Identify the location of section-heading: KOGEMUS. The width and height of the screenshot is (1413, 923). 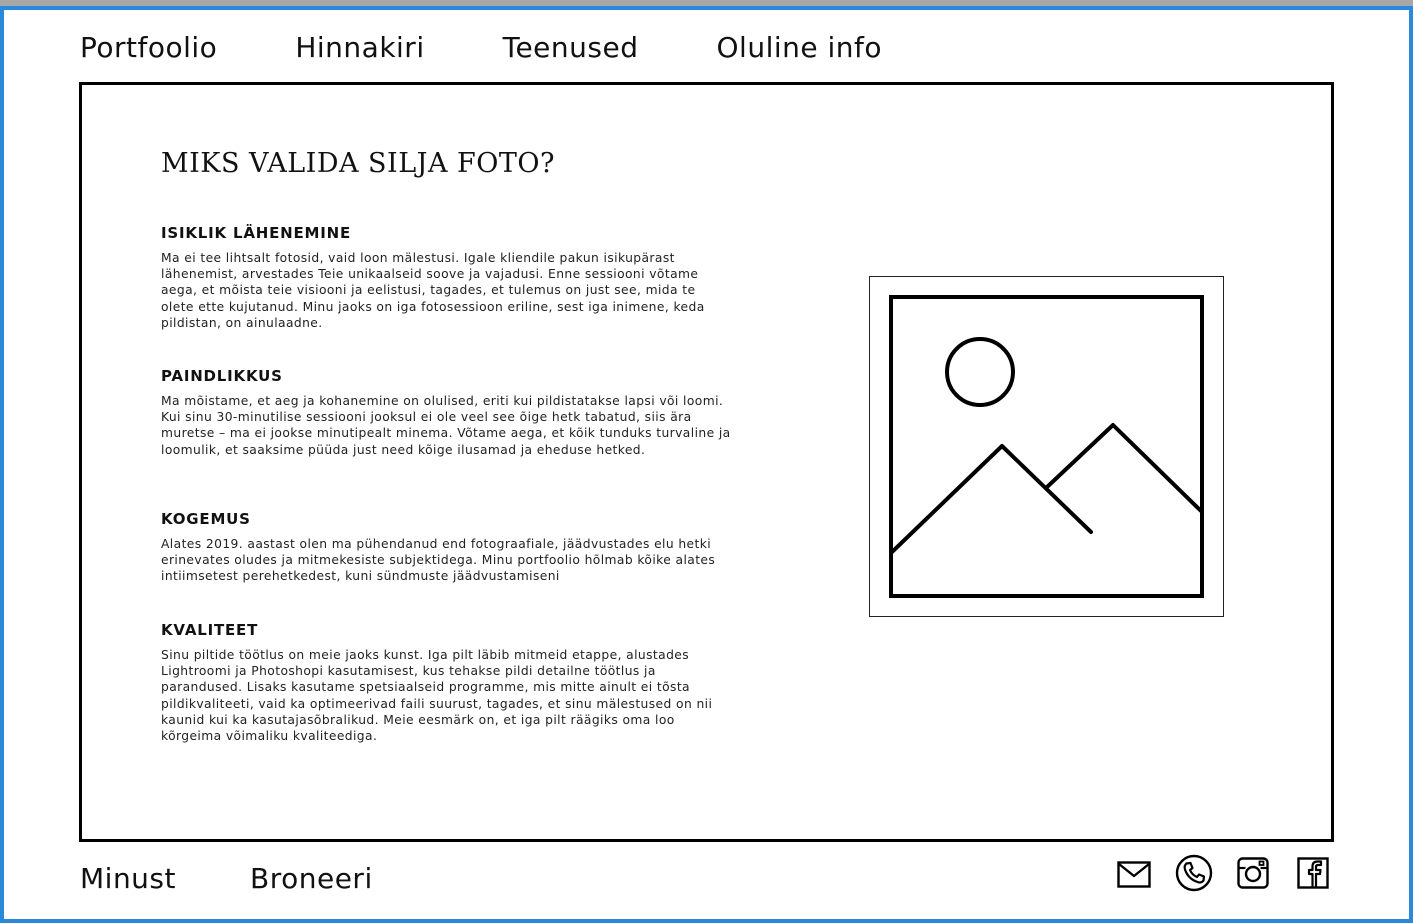
(206, 519).